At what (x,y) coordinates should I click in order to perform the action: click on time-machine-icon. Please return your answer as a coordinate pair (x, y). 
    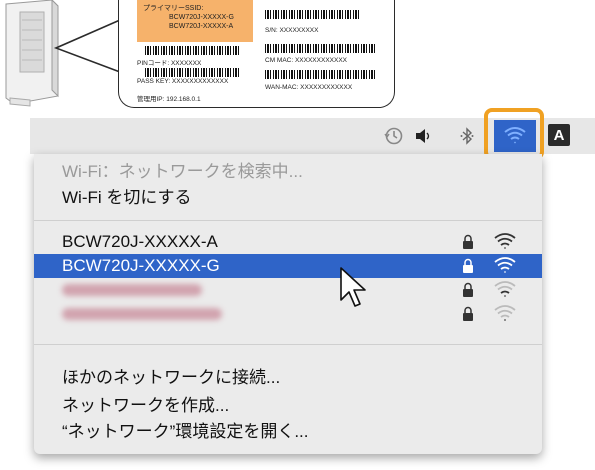
    Looking at the image, I should click on (394, 136).